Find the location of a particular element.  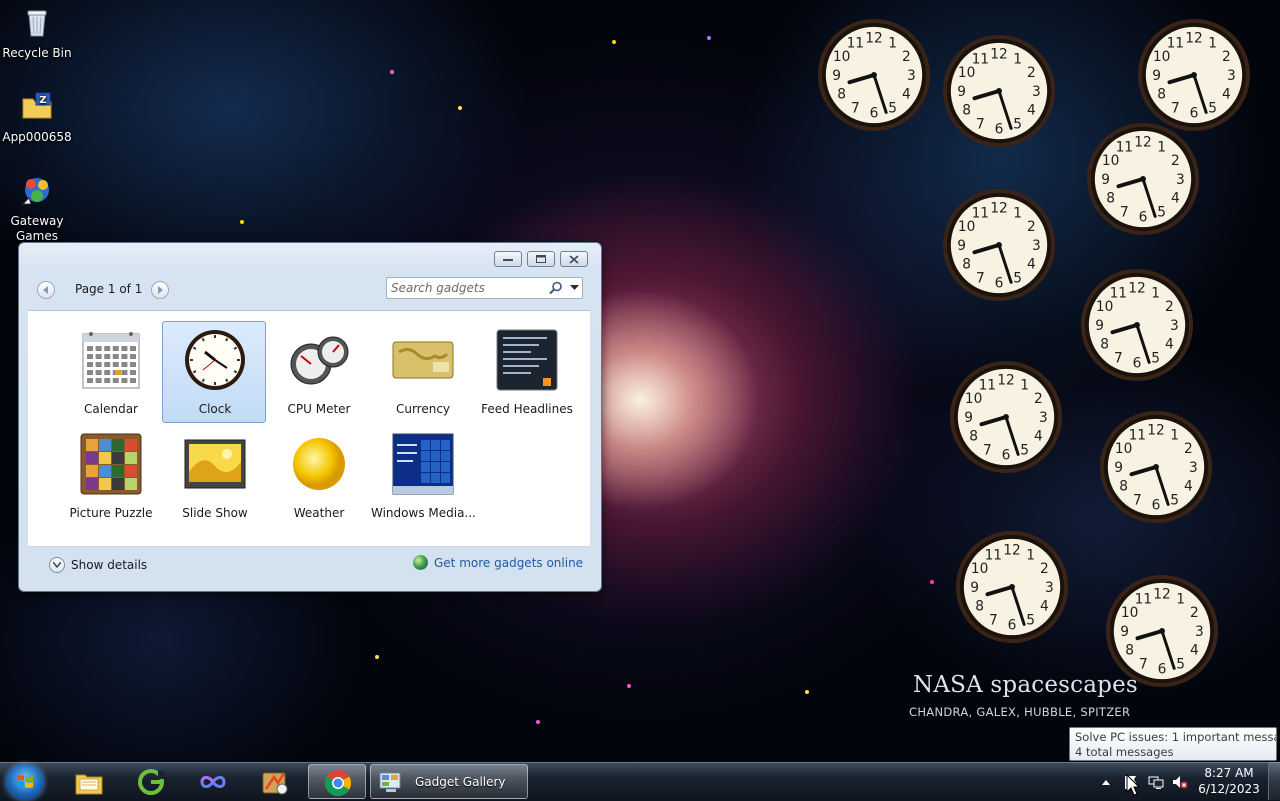

windows-logo-icon is located at coordinates (25, 781).